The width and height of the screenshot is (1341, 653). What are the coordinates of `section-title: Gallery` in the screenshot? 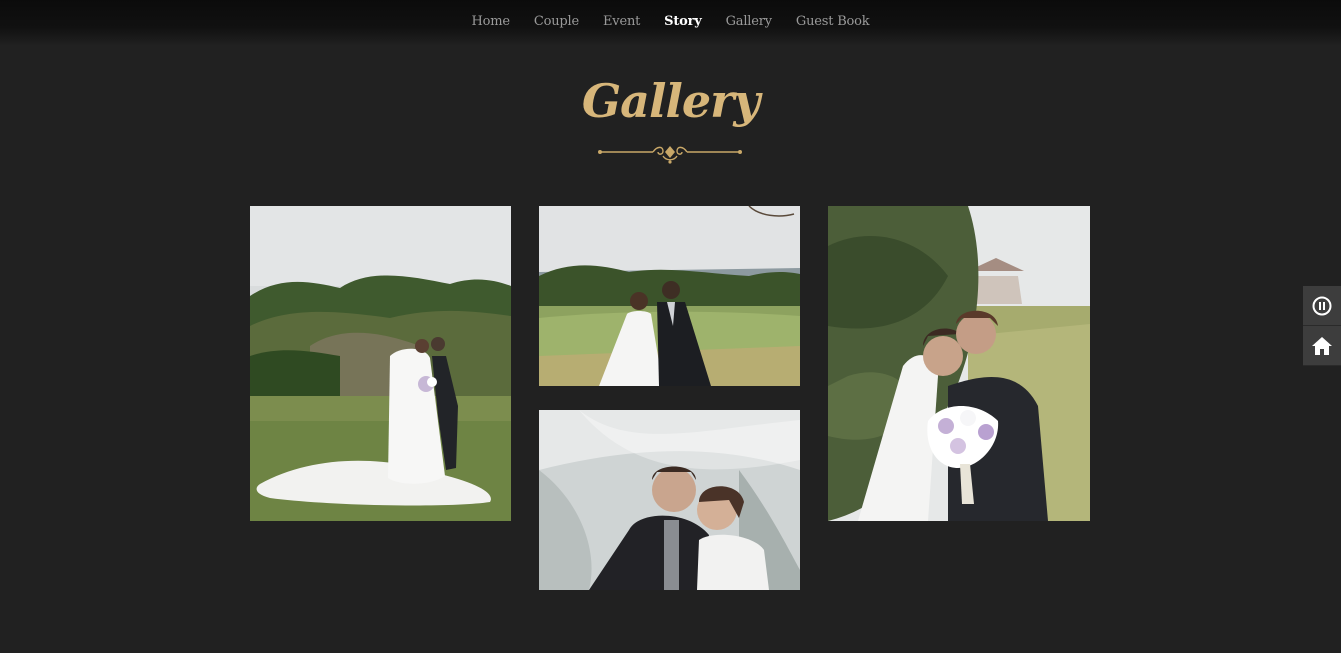 It's located at (670, 101).